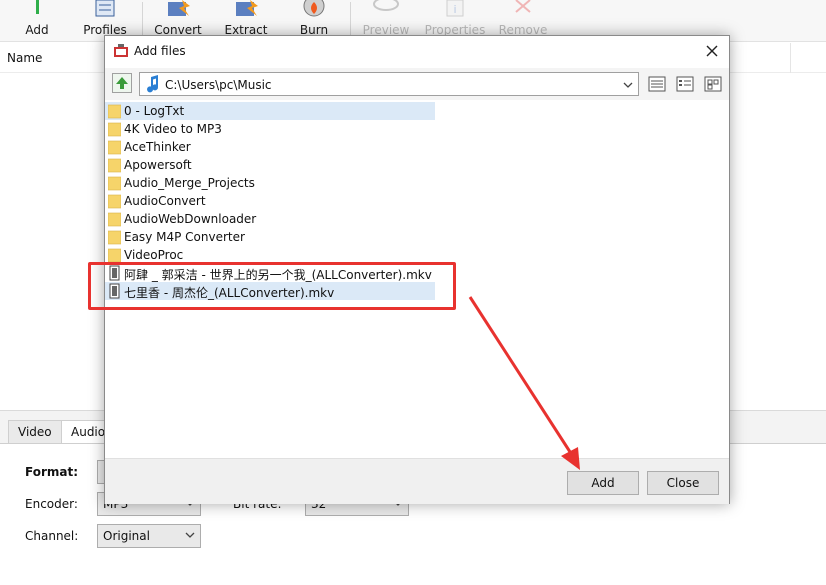  Describe the element at coordinates (314, 8) in the screenshot. I see `burn-icon` at that location.